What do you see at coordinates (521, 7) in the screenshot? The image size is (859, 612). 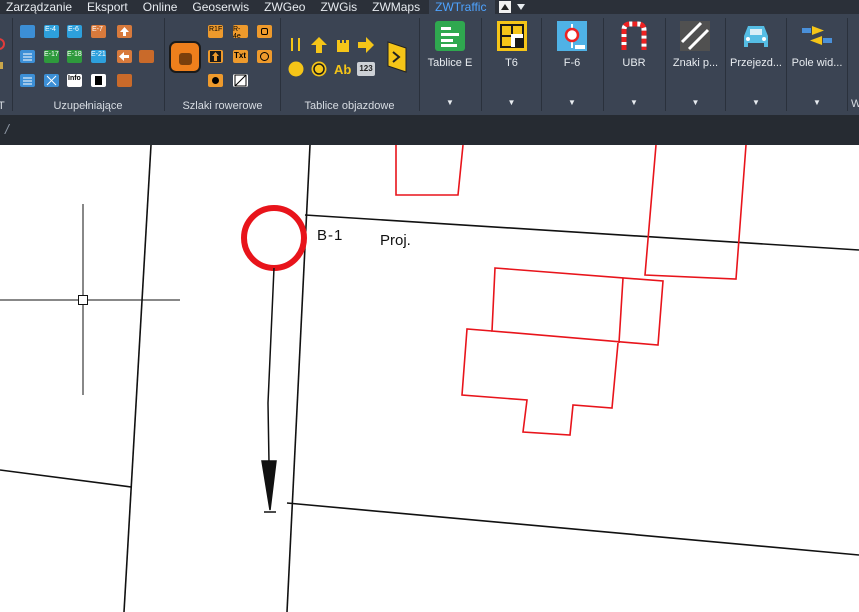 I see `ribbon-options-chevron-icon` at bounding box center [521, 7].